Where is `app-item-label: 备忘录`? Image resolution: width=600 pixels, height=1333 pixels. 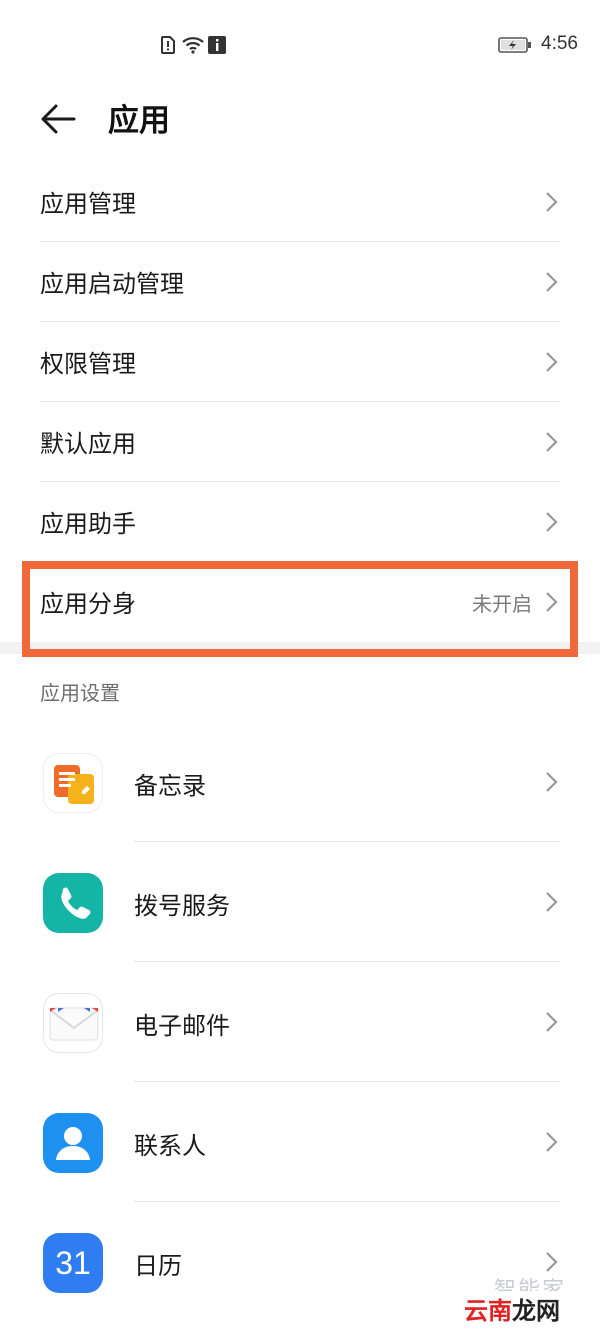
app-item-label: 备忘录 is located at coordinates (170, 786).